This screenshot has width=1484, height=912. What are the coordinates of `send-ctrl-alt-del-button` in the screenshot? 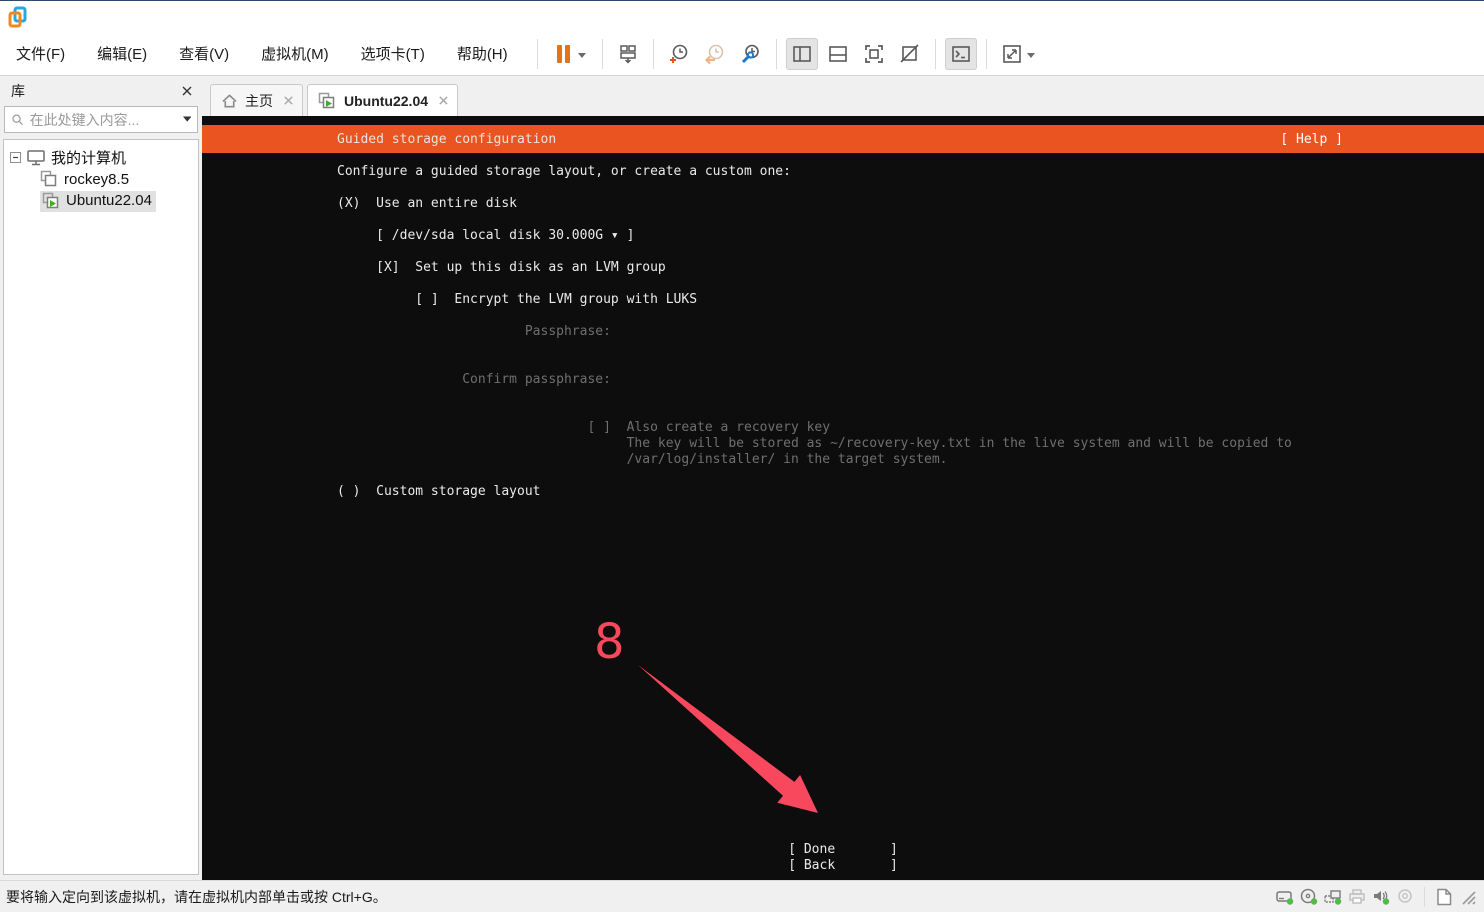 It's located at (628, 54).